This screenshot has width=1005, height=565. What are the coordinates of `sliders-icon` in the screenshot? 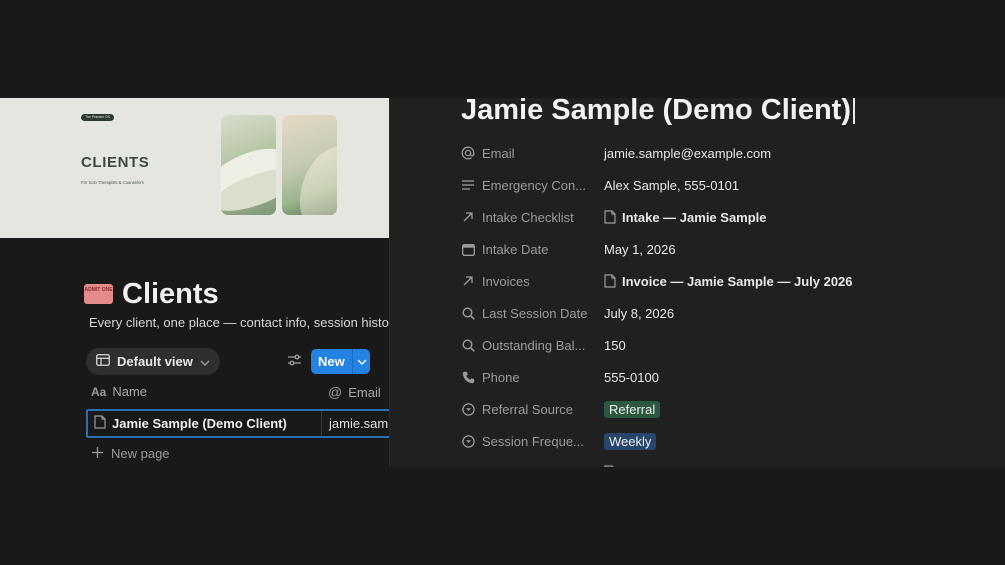 It's located at (294, 362).